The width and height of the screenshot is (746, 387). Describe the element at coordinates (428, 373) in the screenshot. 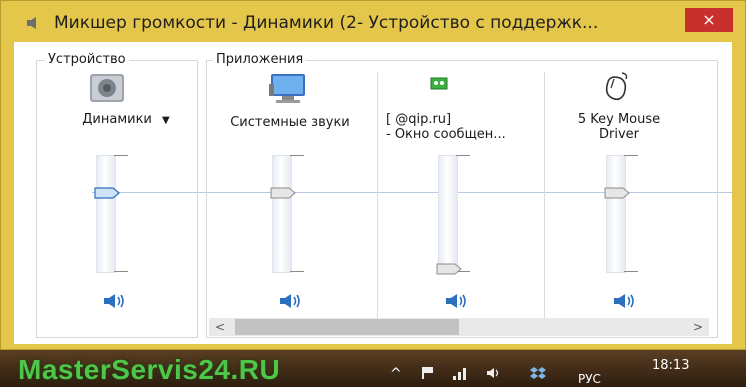

I see `flag-icon` at that location.